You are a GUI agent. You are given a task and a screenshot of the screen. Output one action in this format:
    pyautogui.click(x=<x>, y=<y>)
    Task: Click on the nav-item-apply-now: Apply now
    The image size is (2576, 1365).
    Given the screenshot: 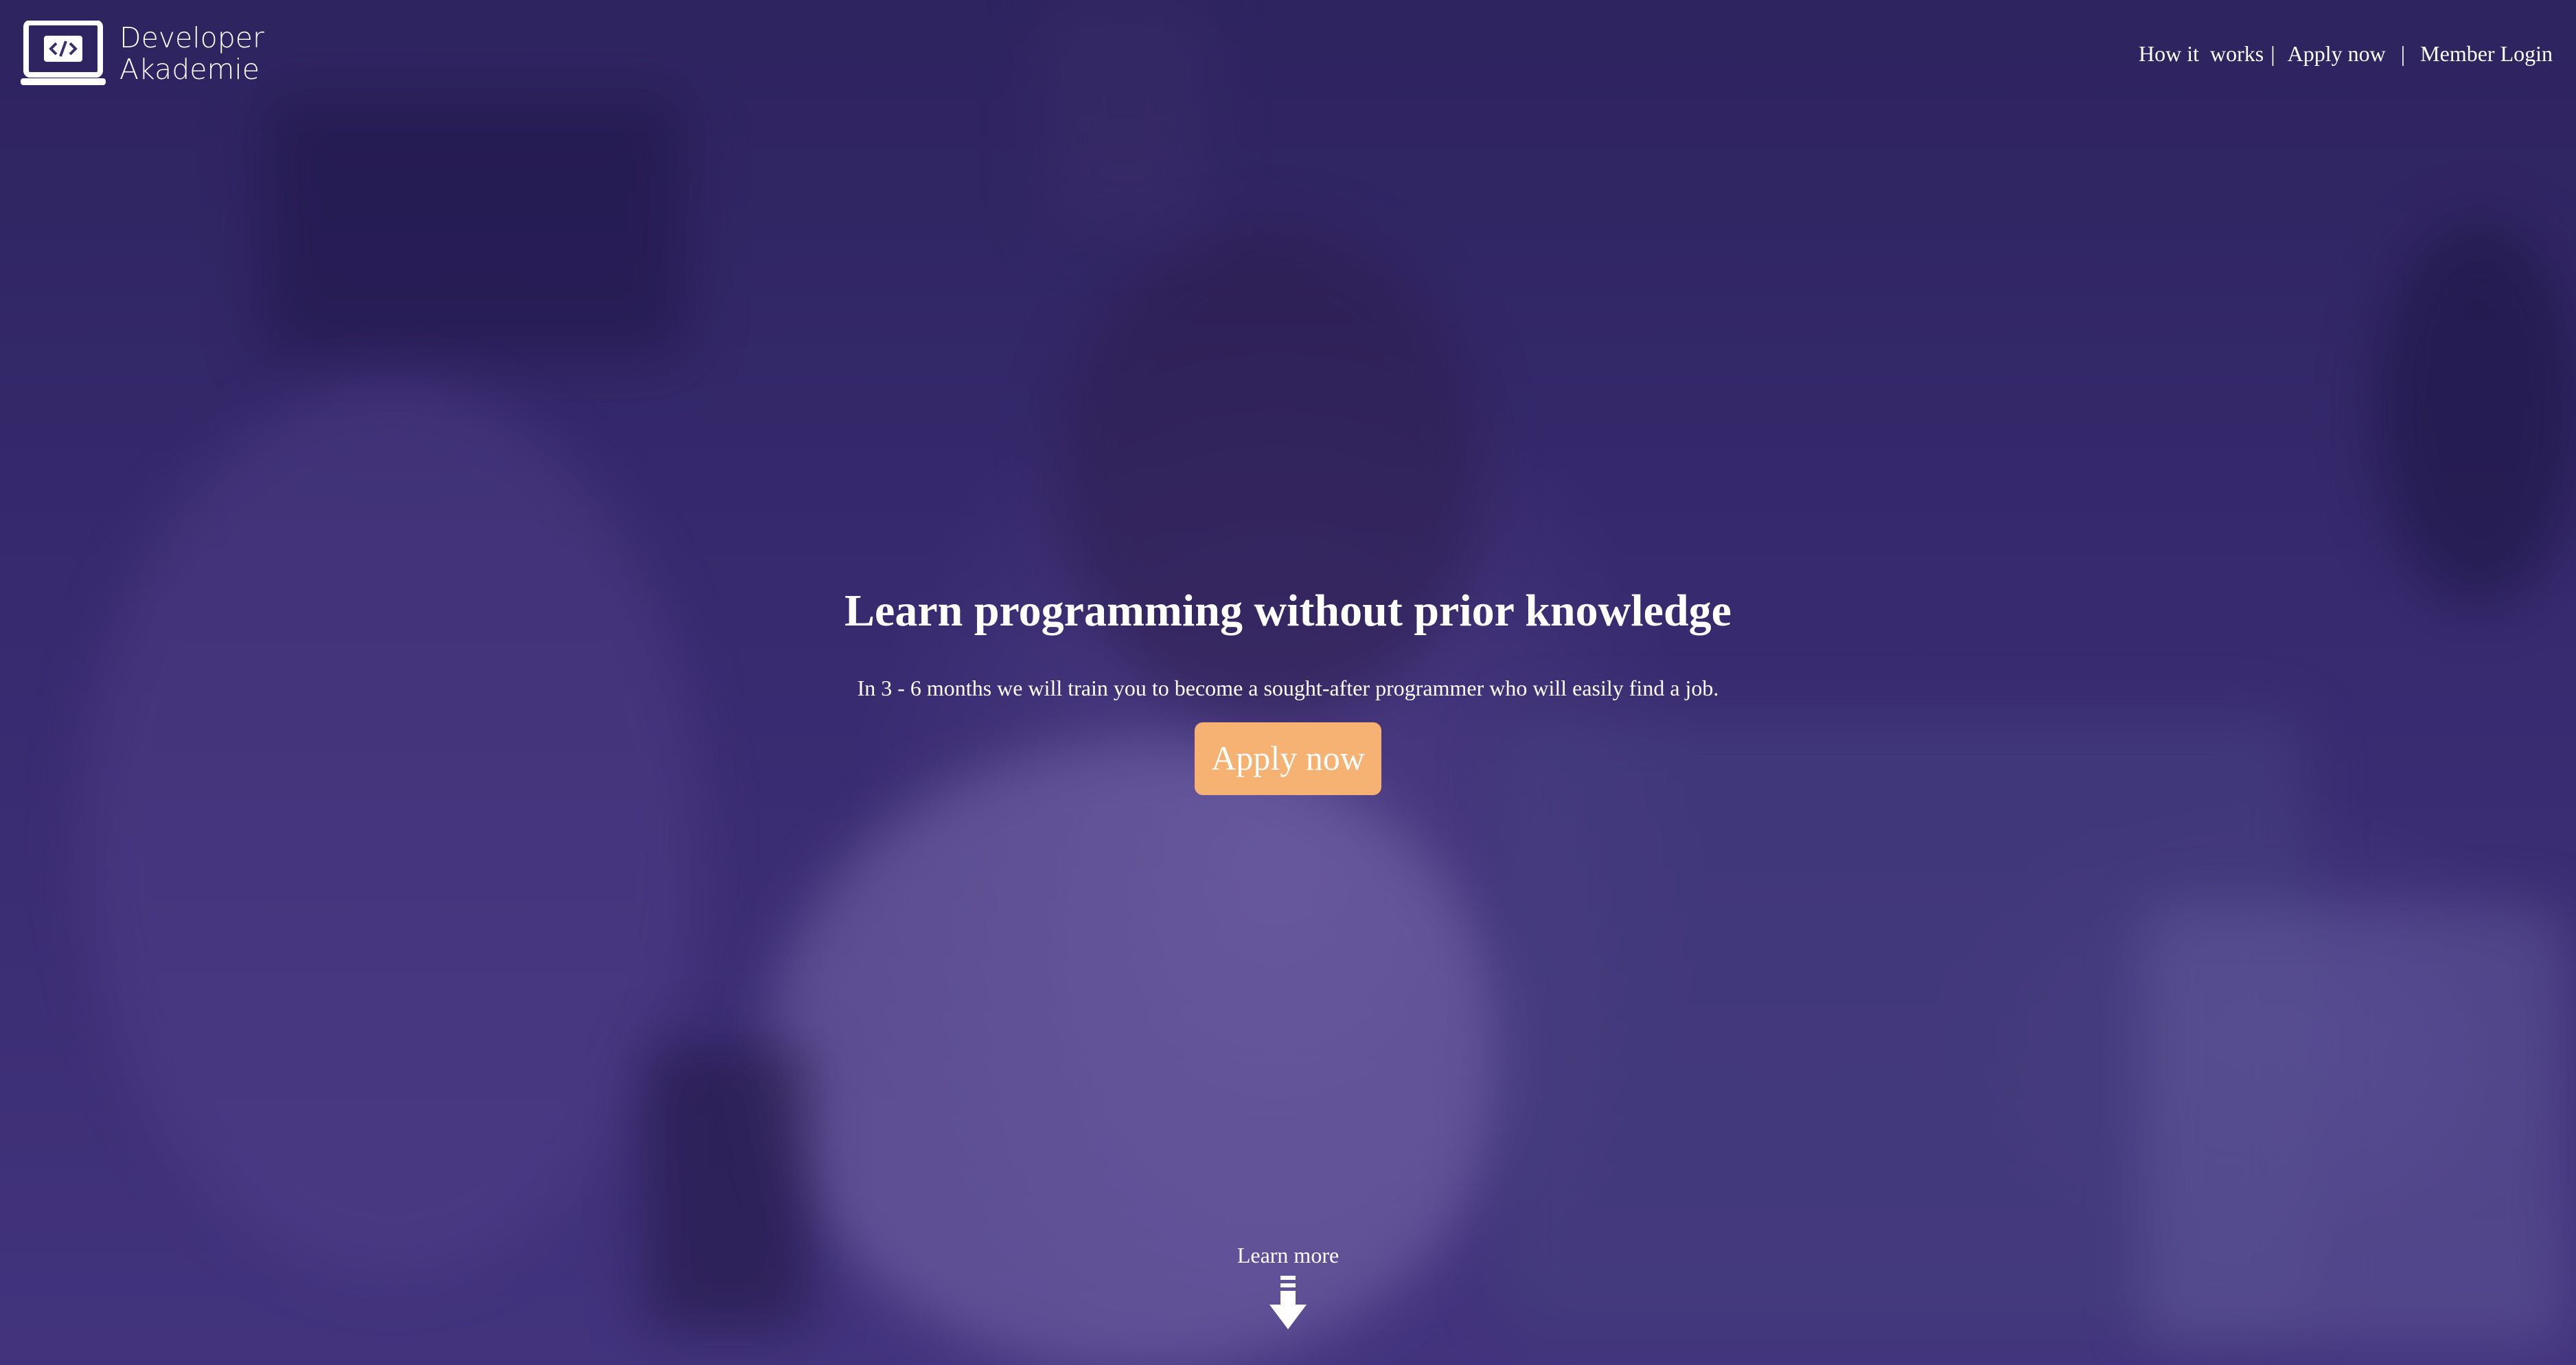 What is the action you would take?
    pyautogui.click(x=2337, y=54)
    